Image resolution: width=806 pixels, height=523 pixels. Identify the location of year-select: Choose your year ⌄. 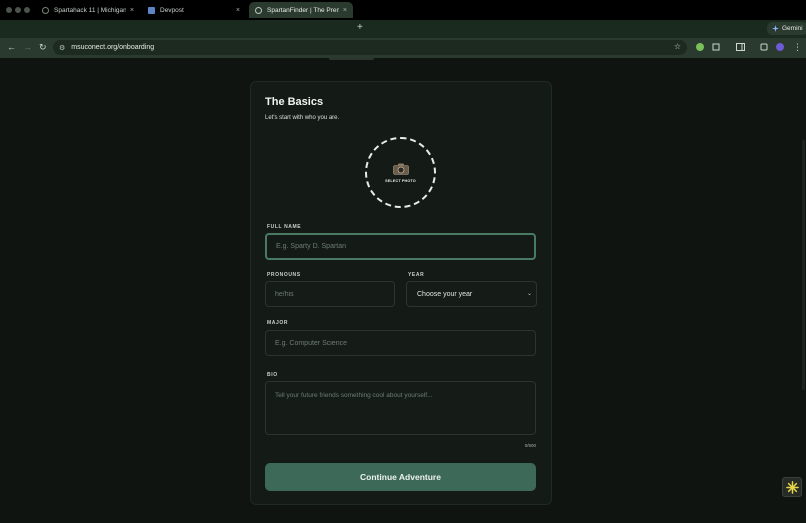
(471, 294).